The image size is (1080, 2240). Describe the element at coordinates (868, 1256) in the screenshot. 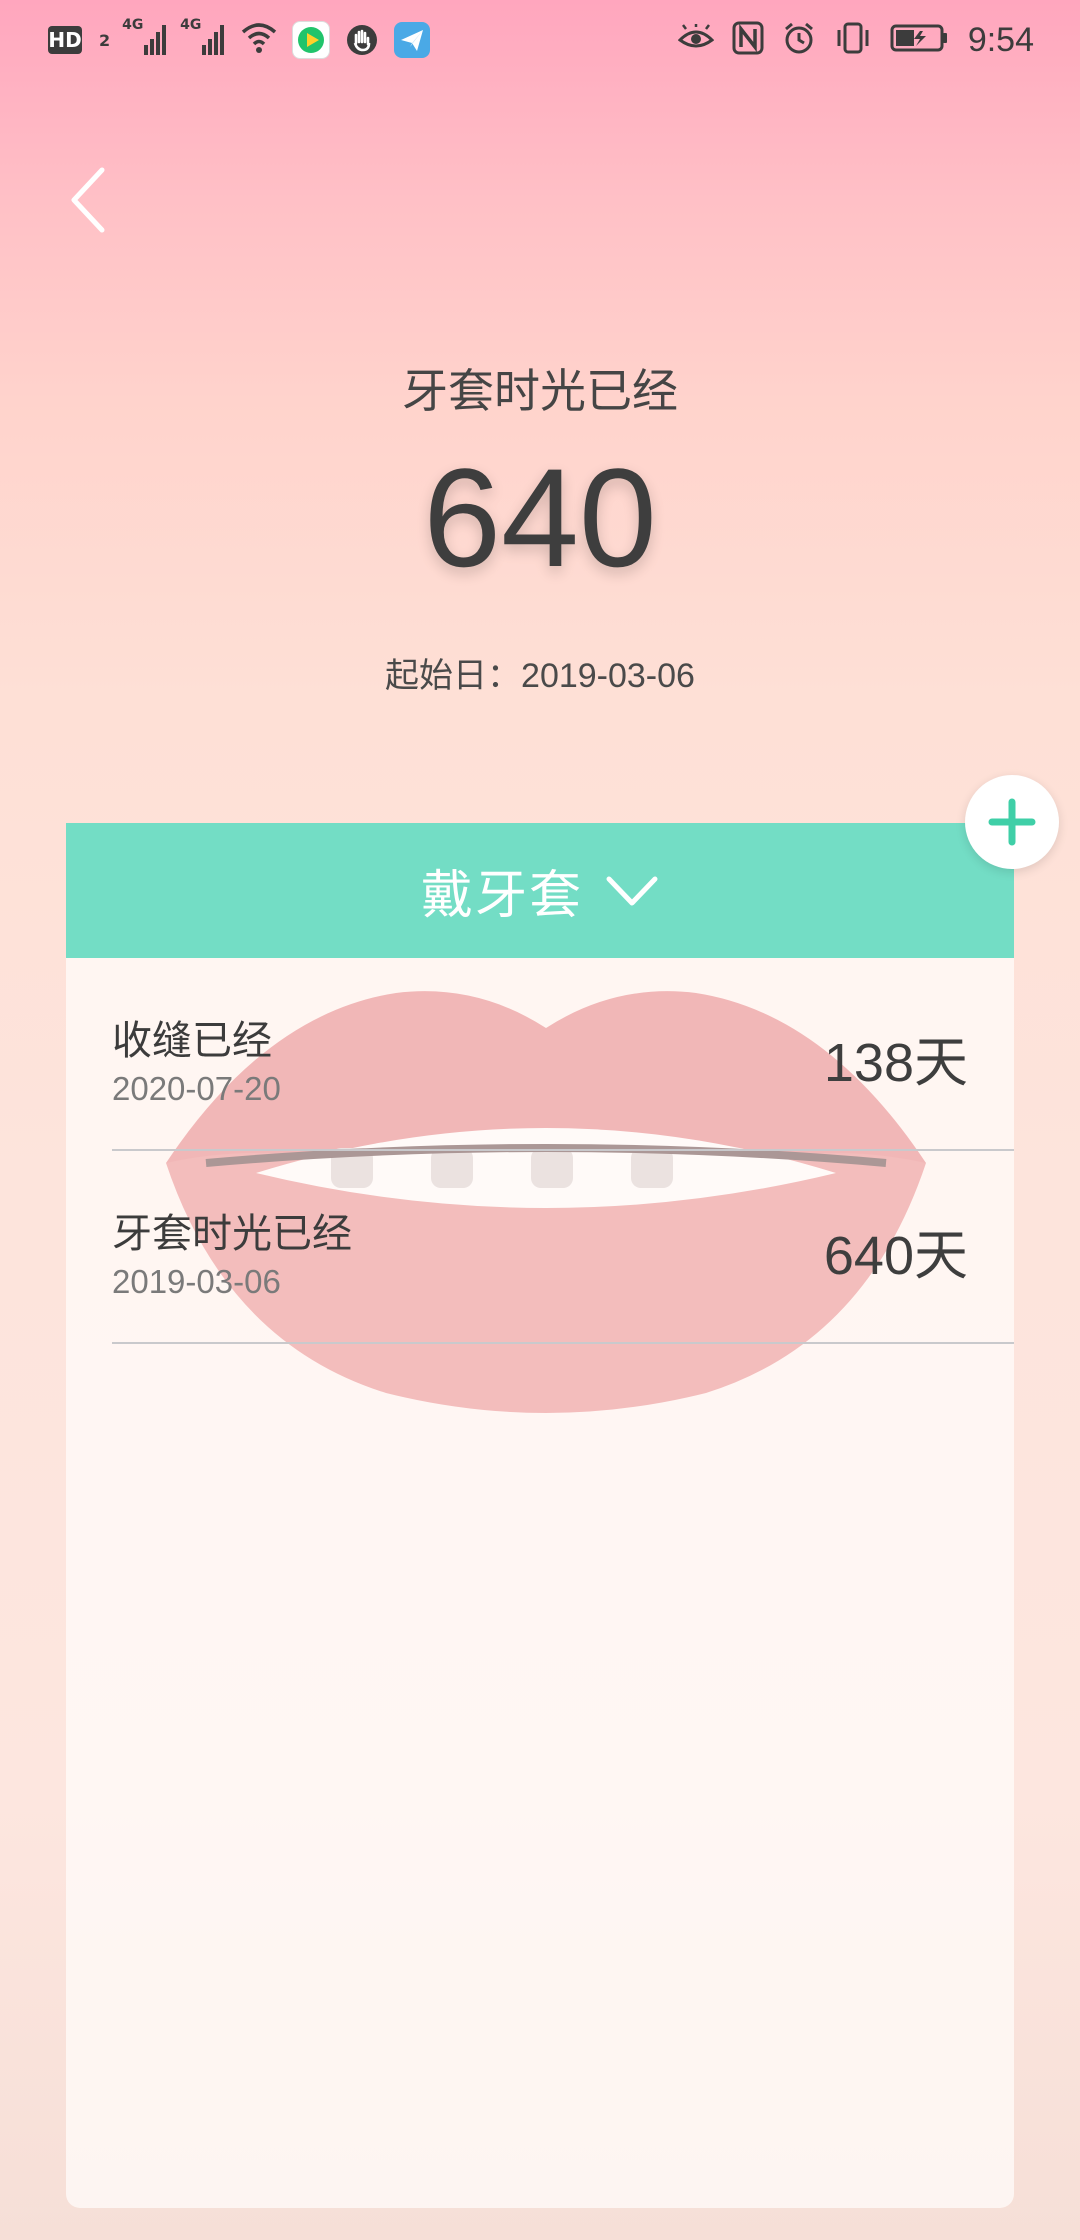

I see `record-days-value: 640` at that location.